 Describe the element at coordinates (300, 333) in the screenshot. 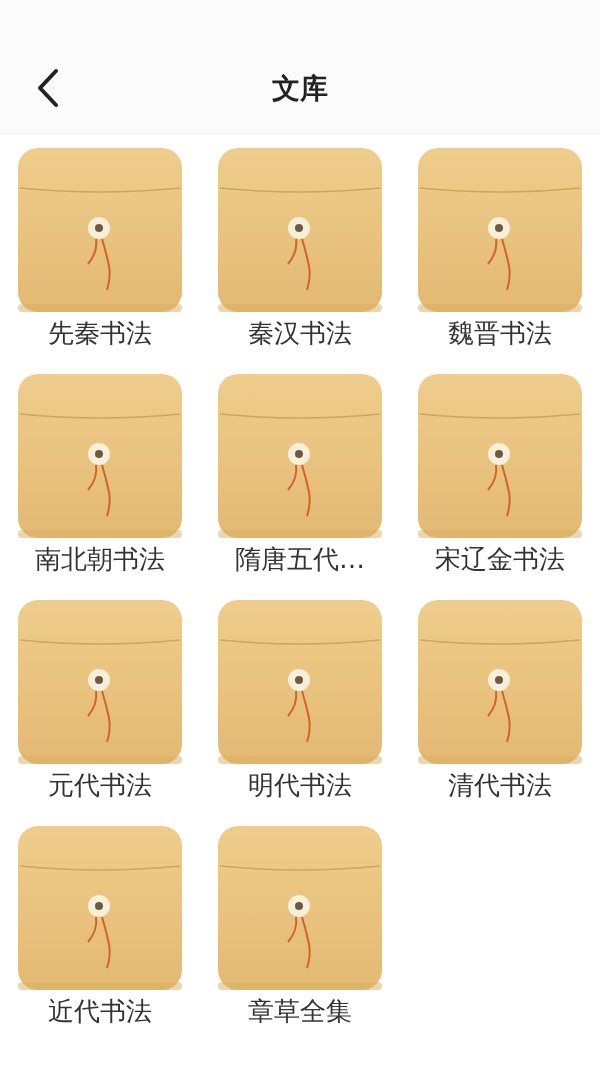

I see `folder-label: 秦汉书法` at that location.